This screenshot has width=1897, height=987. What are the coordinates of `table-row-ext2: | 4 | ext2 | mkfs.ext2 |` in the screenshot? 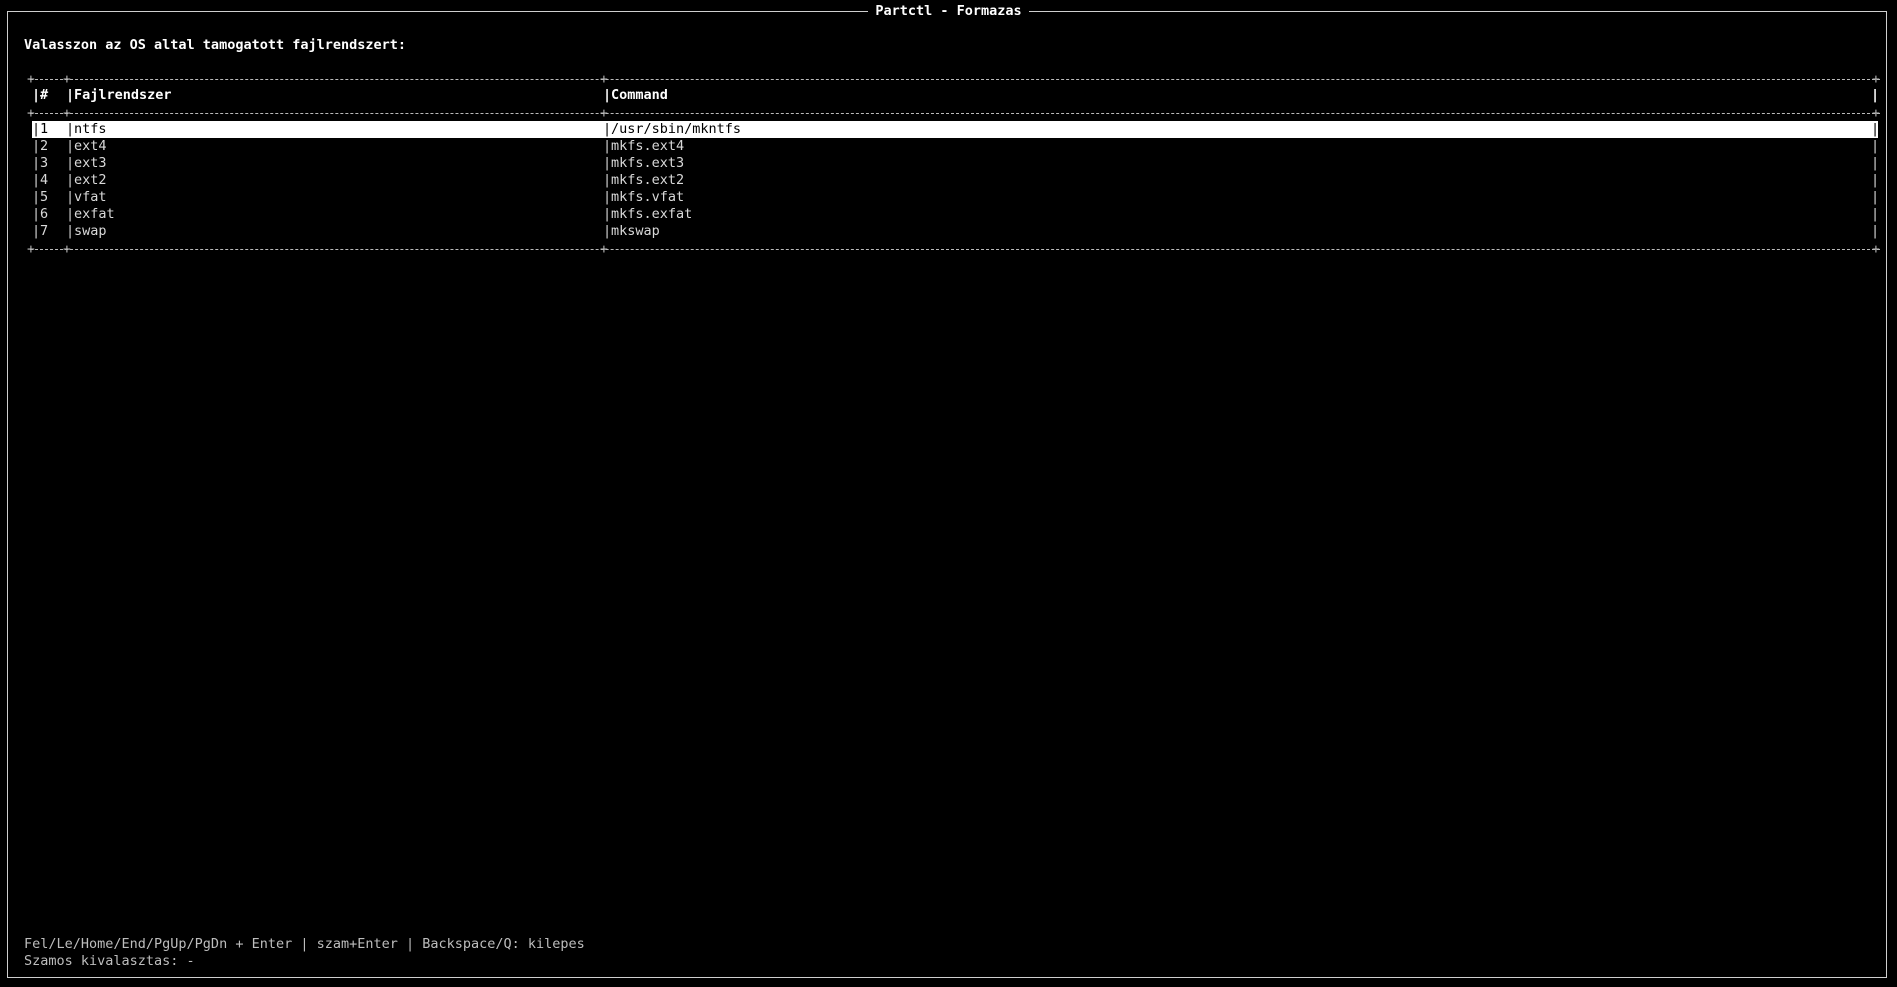 It's located at (955, 180).